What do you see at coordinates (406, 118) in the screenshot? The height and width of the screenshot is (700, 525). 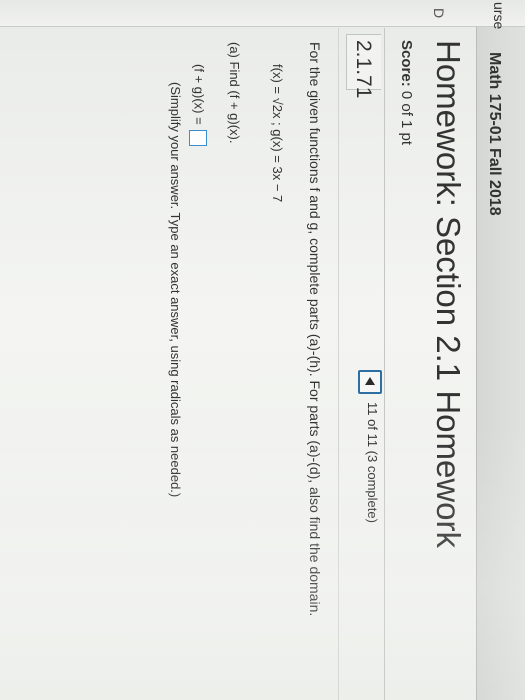 I see `score-value: 0 of 1 pt` at bounding box center [406, 118].